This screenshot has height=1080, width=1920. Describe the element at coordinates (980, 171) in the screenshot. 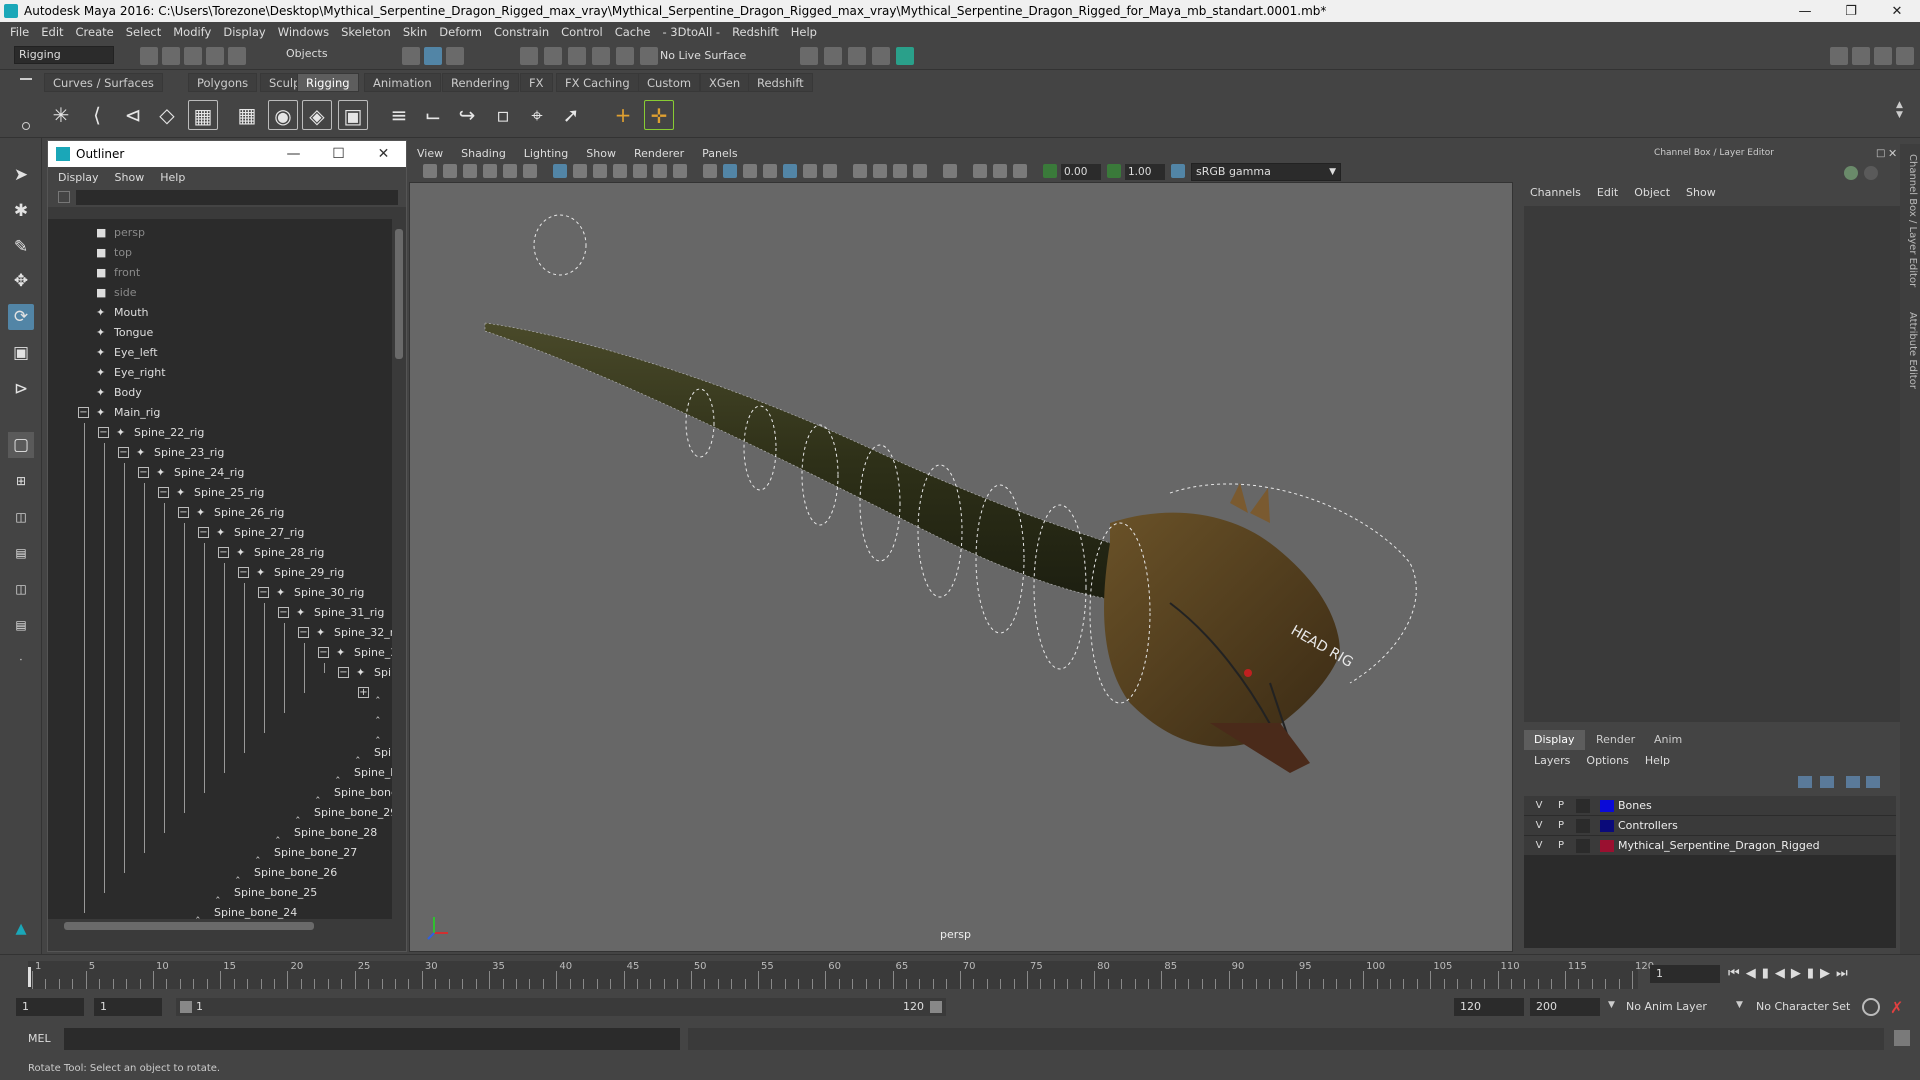

I see `xray-icon` at that location.